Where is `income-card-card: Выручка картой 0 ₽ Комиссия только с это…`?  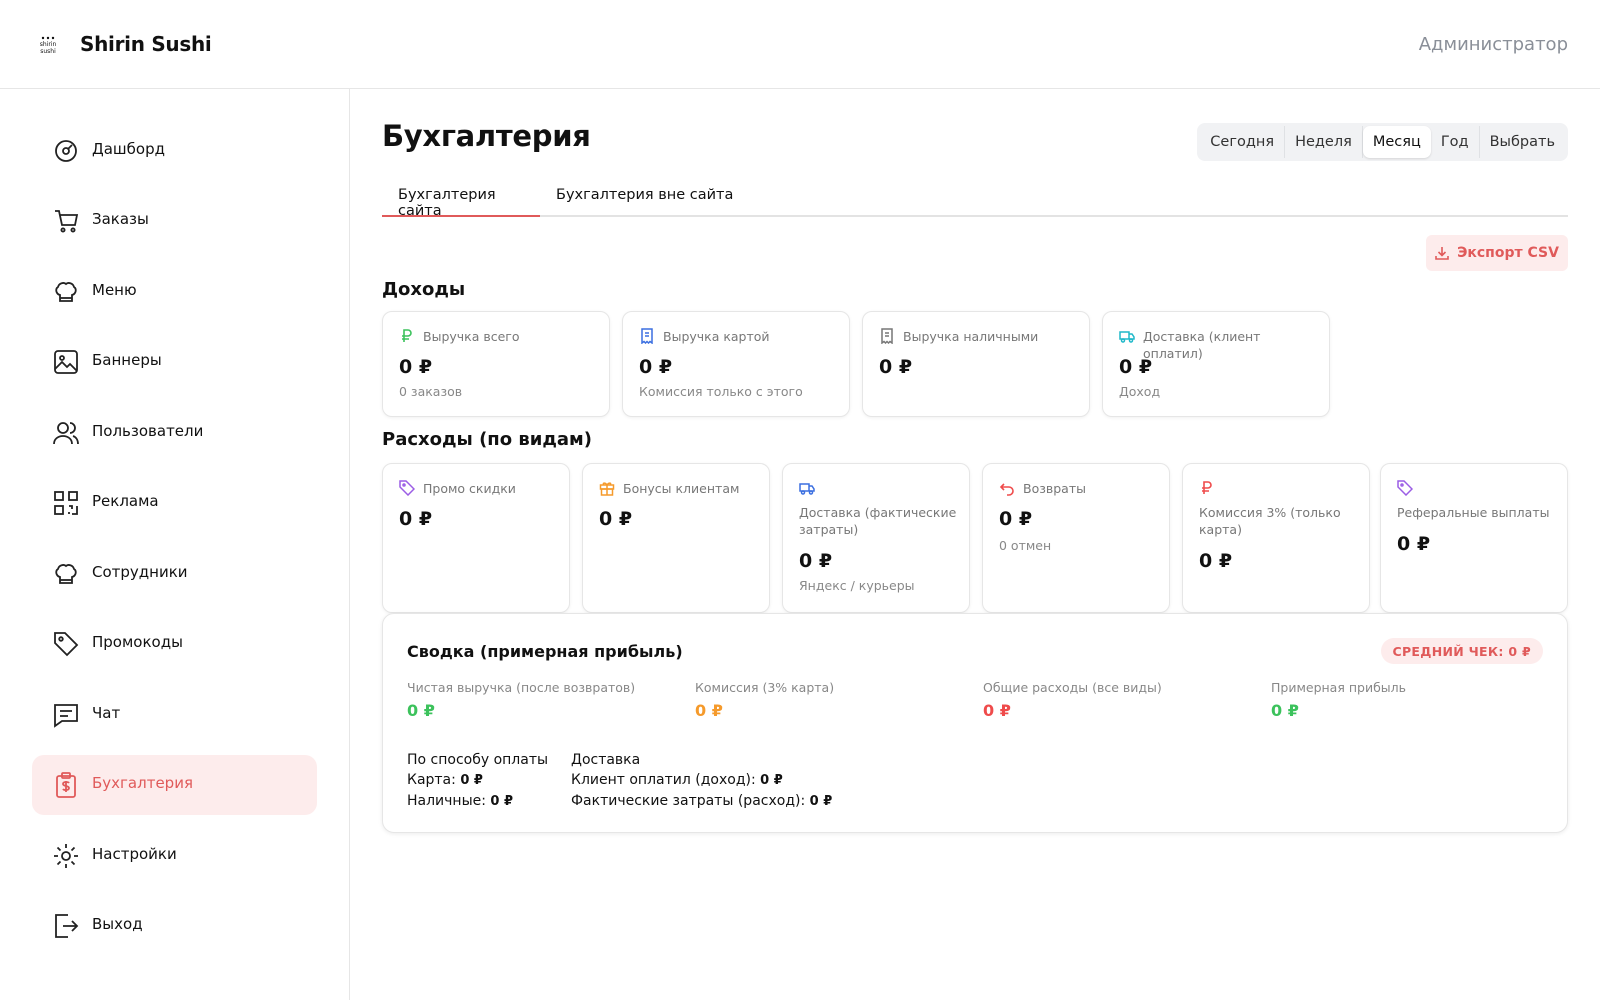 income-card-card: Выручка картой 0 ₽ Комиссия только с это… is located at coordinates (736, 364).